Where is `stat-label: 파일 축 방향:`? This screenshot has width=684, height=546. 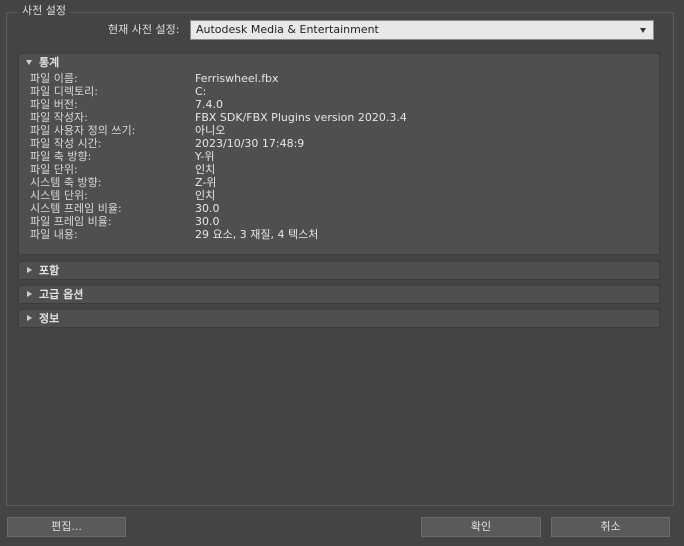 stat-label: 파일 축 방향: is located at coordinates (61, 156).